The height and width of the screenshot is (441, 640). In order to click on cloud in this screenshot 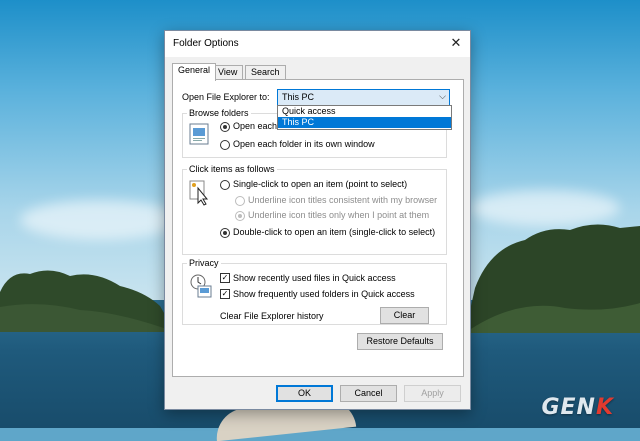, I will do `click(100, 220)`.